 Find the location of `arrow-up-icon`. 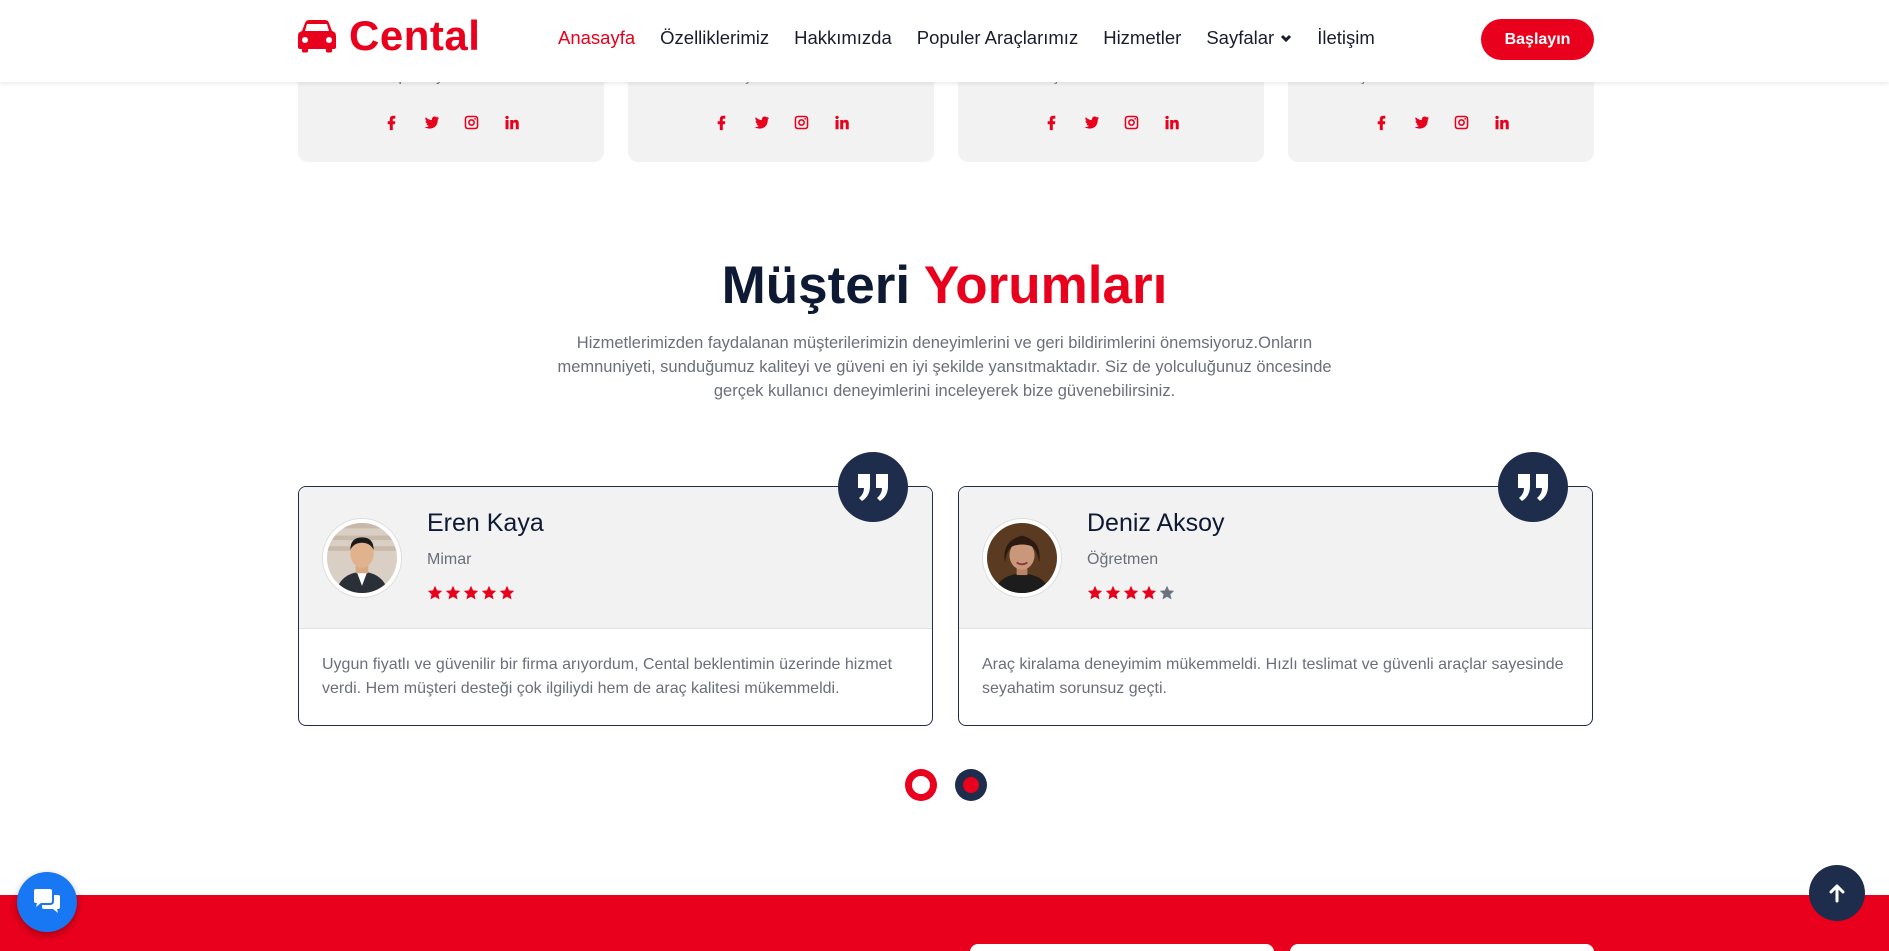

arrow-up-icon is located at coordinates (1837, 893).